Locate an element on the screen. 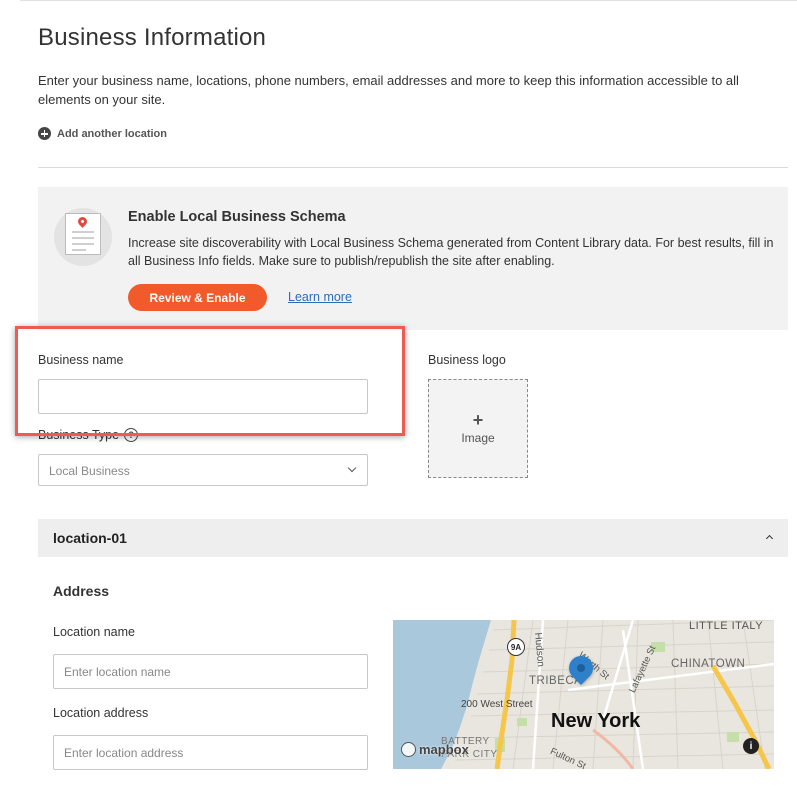 This screenshot has width=797, height=787. learn-more-link: Learn more is located at coordinates (320, 297).